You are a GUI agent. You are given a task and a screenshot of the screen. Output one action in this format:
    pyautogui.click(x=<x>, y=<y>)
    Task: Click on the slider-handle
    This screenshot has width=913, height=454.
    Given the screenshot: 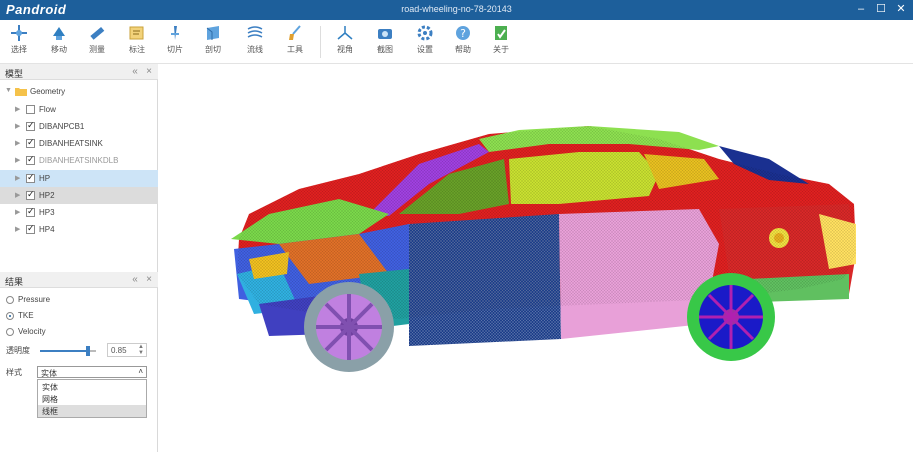 What is the action you would take?
    pyautogui.click(x=87, y=351)
    